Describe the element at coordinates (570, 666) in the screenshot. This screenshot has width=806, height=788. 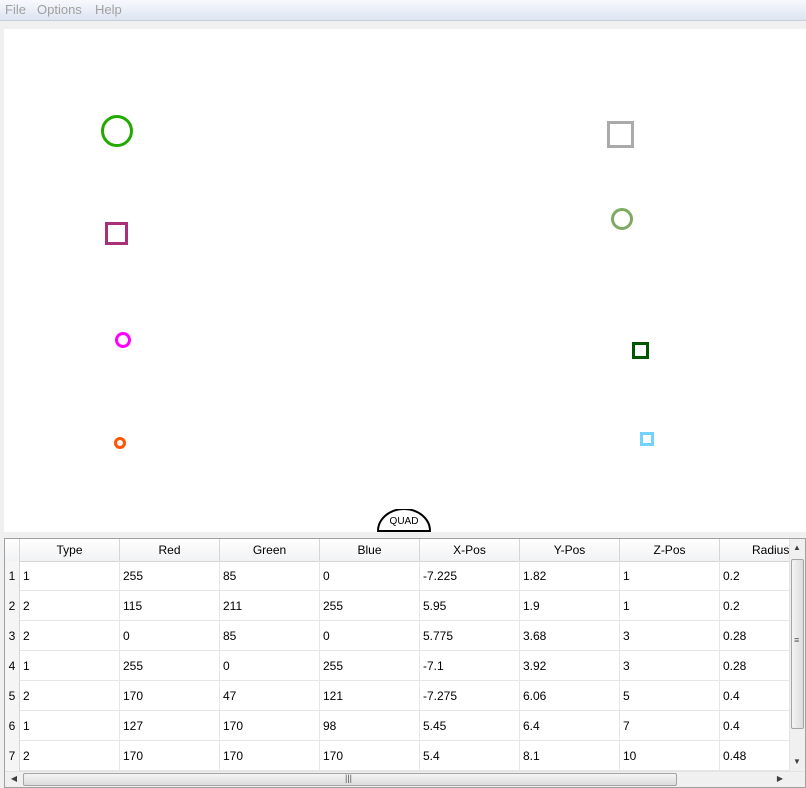
I see `table-cell: 3.92` at that location.